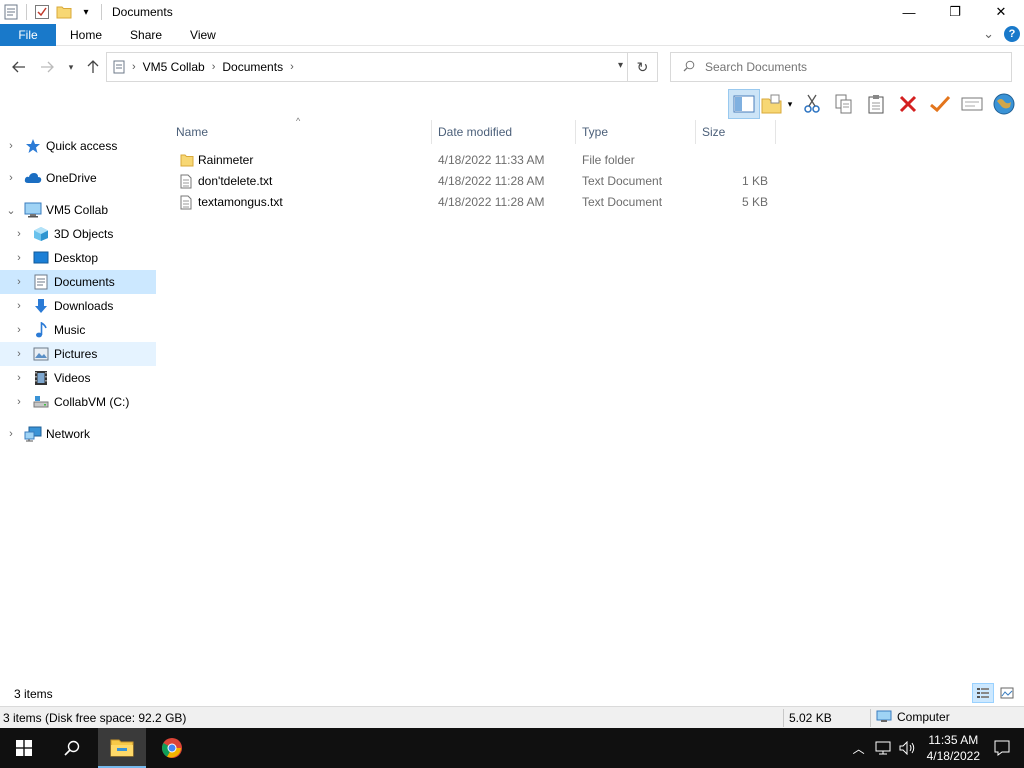 This screenshot has width=1024, height=768. Describe the element at coordinates (86, 12) in the screenshot. I see `qat-customize-dropdown-icon: ▾` at that location.